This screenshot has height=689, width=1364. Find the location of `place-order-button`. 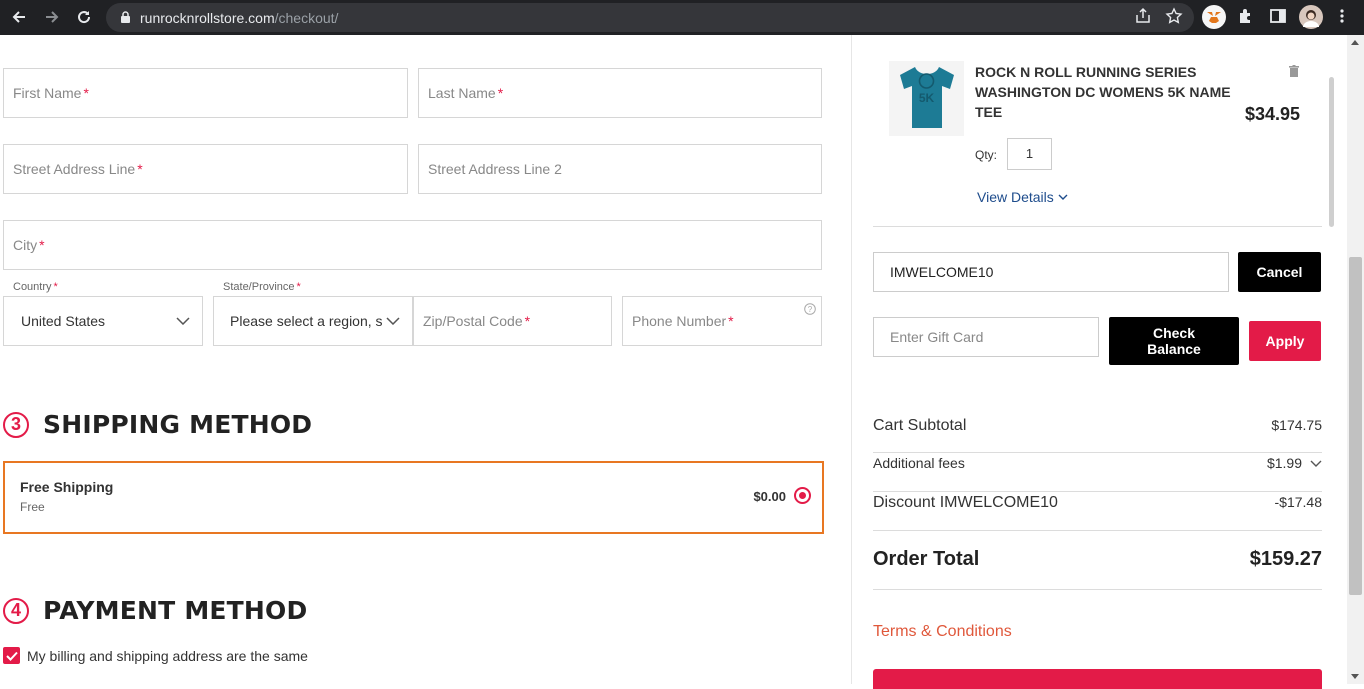

place-order-button is located at coordinates (1097, 679).